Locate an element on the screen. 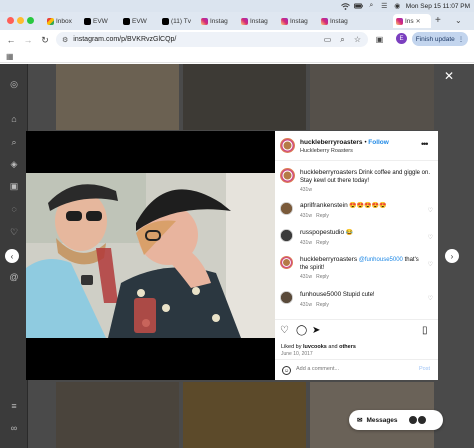  comment-username: aprilfrankenstein is located at coordinates (324, 205).